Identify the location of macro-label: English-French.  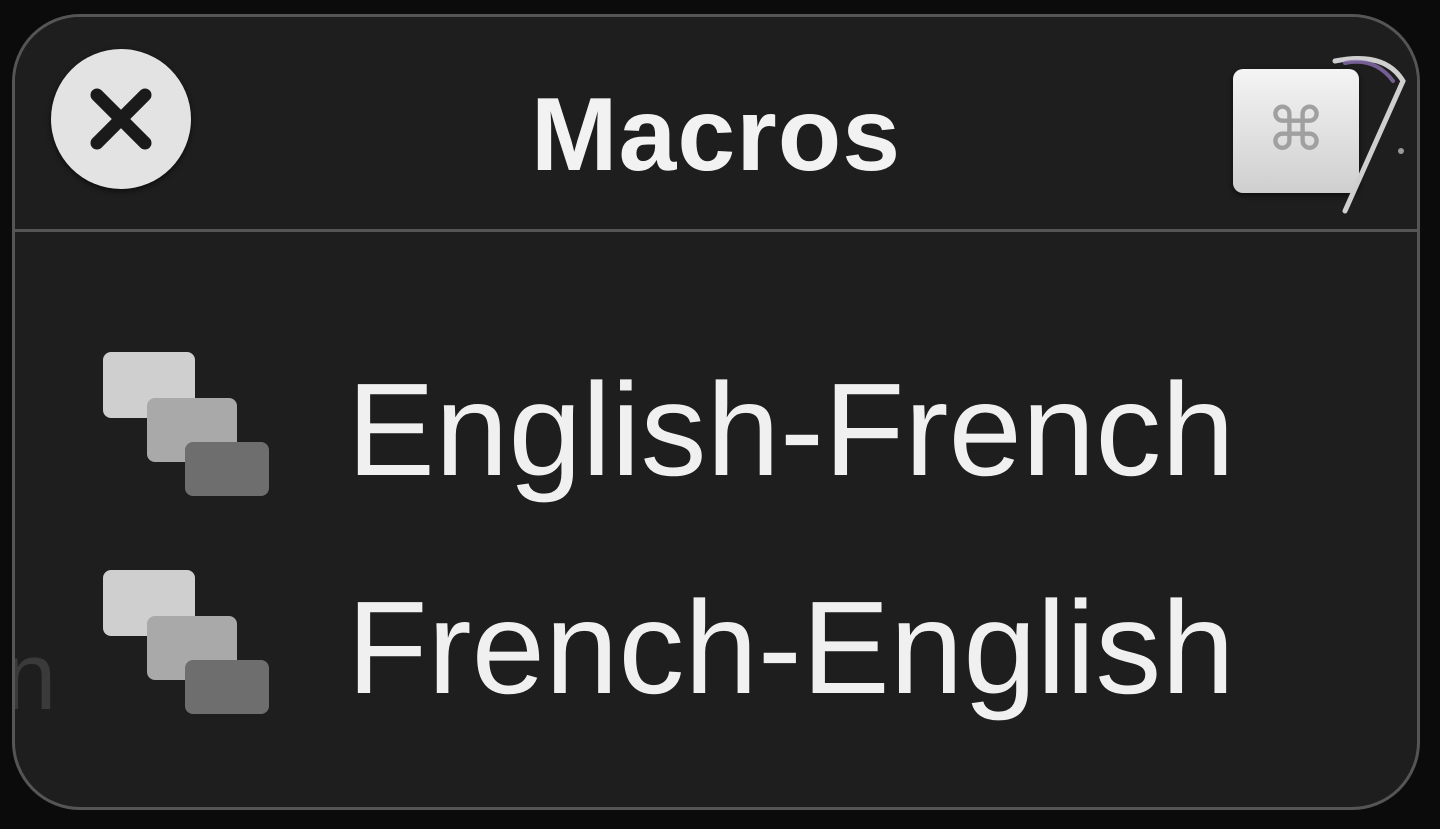
(791, 429).